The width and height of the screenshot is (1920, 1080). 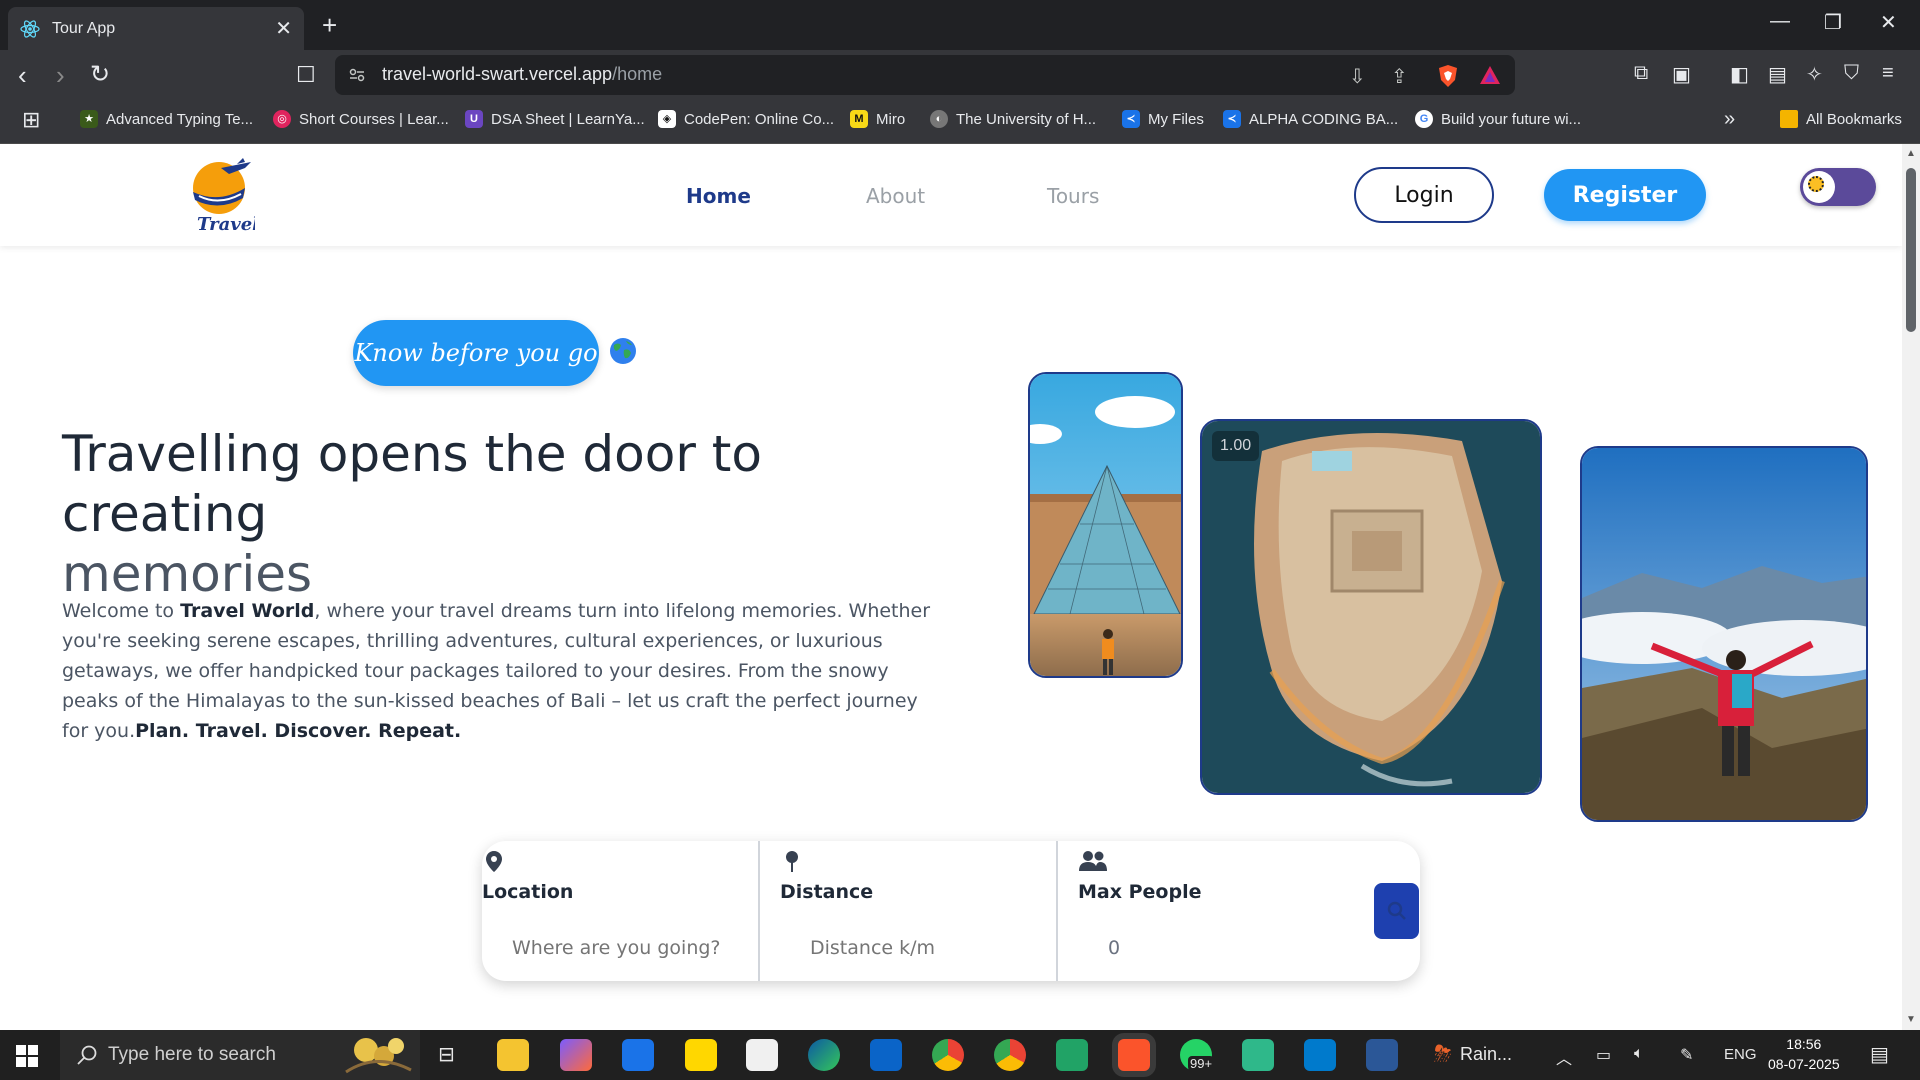 What do you see at coordinates (1371, 607) in the screenshot?
I see `hero-video-fort: 1.00` at bounding box center [1371, 607].